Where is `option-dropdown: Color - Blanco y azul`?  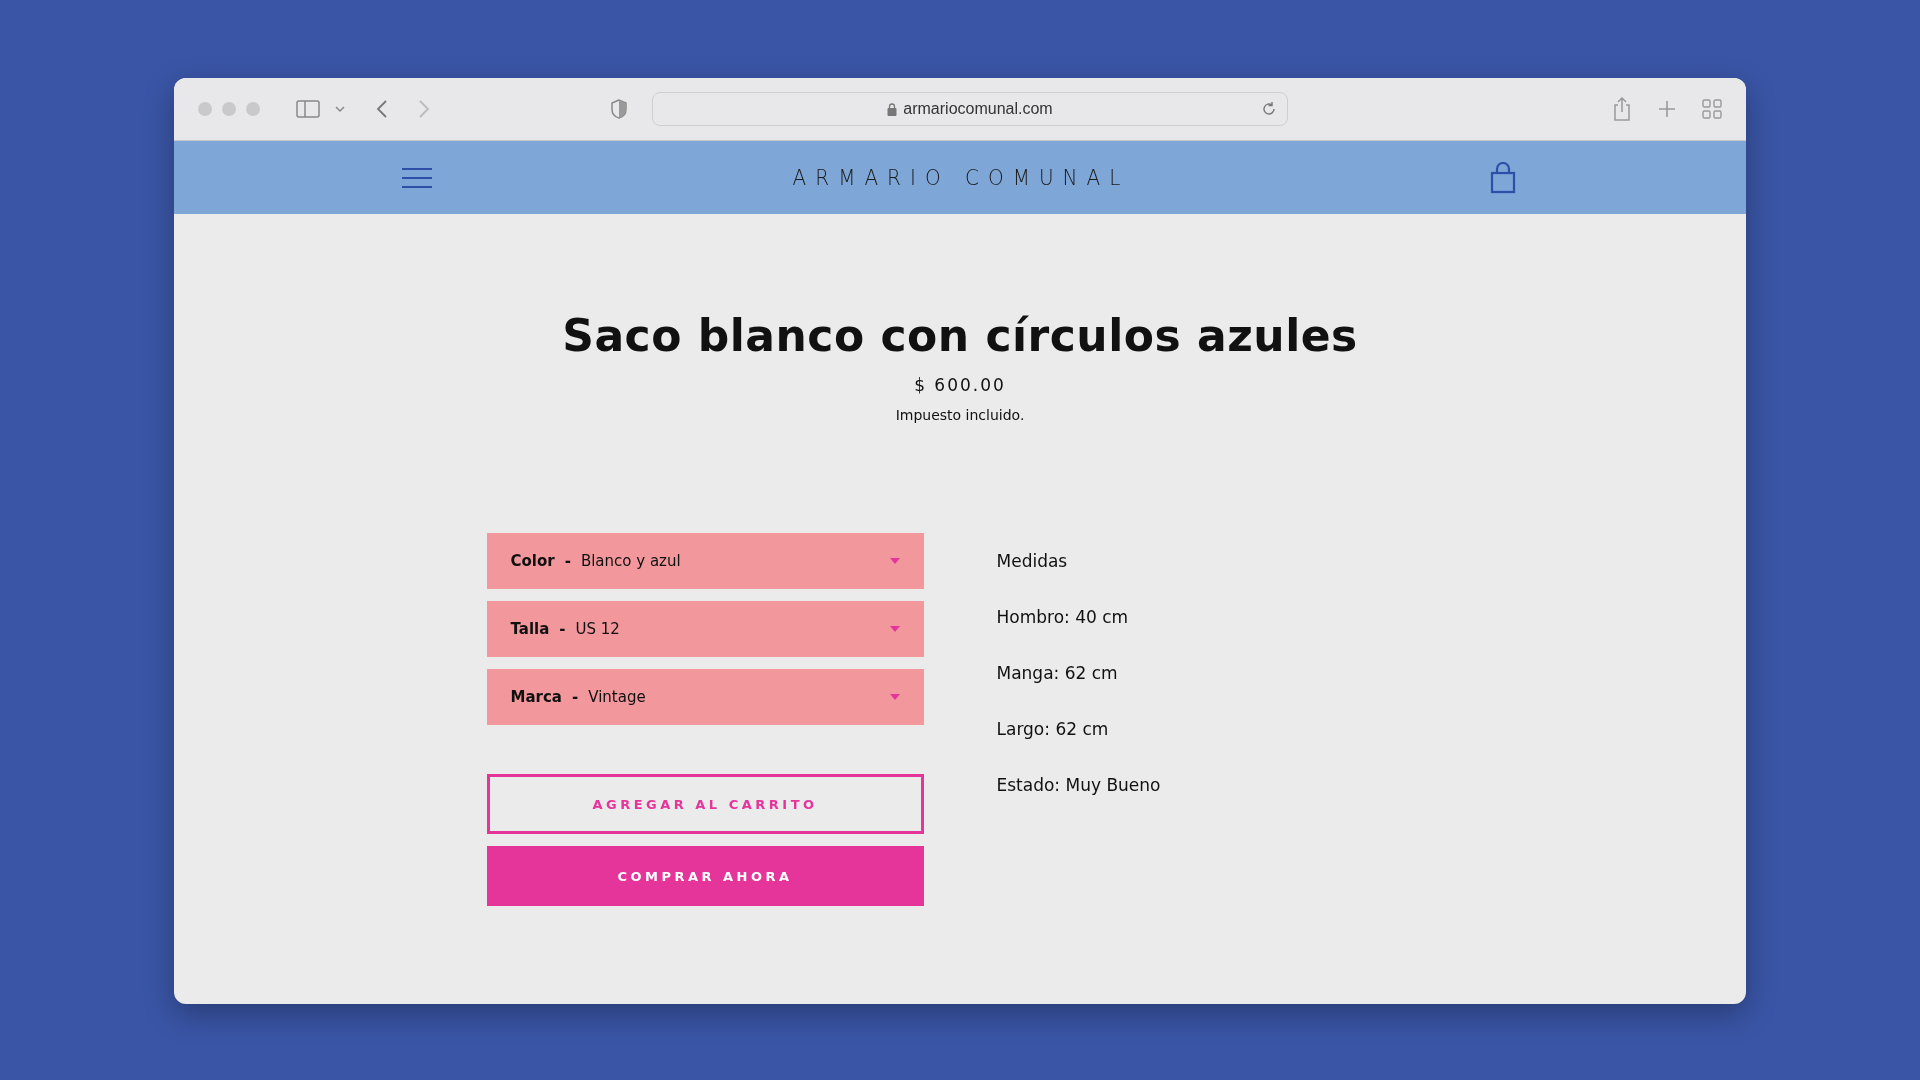
option-dropdown: Color - Blanco y azul is located at coordinates (705, 561).